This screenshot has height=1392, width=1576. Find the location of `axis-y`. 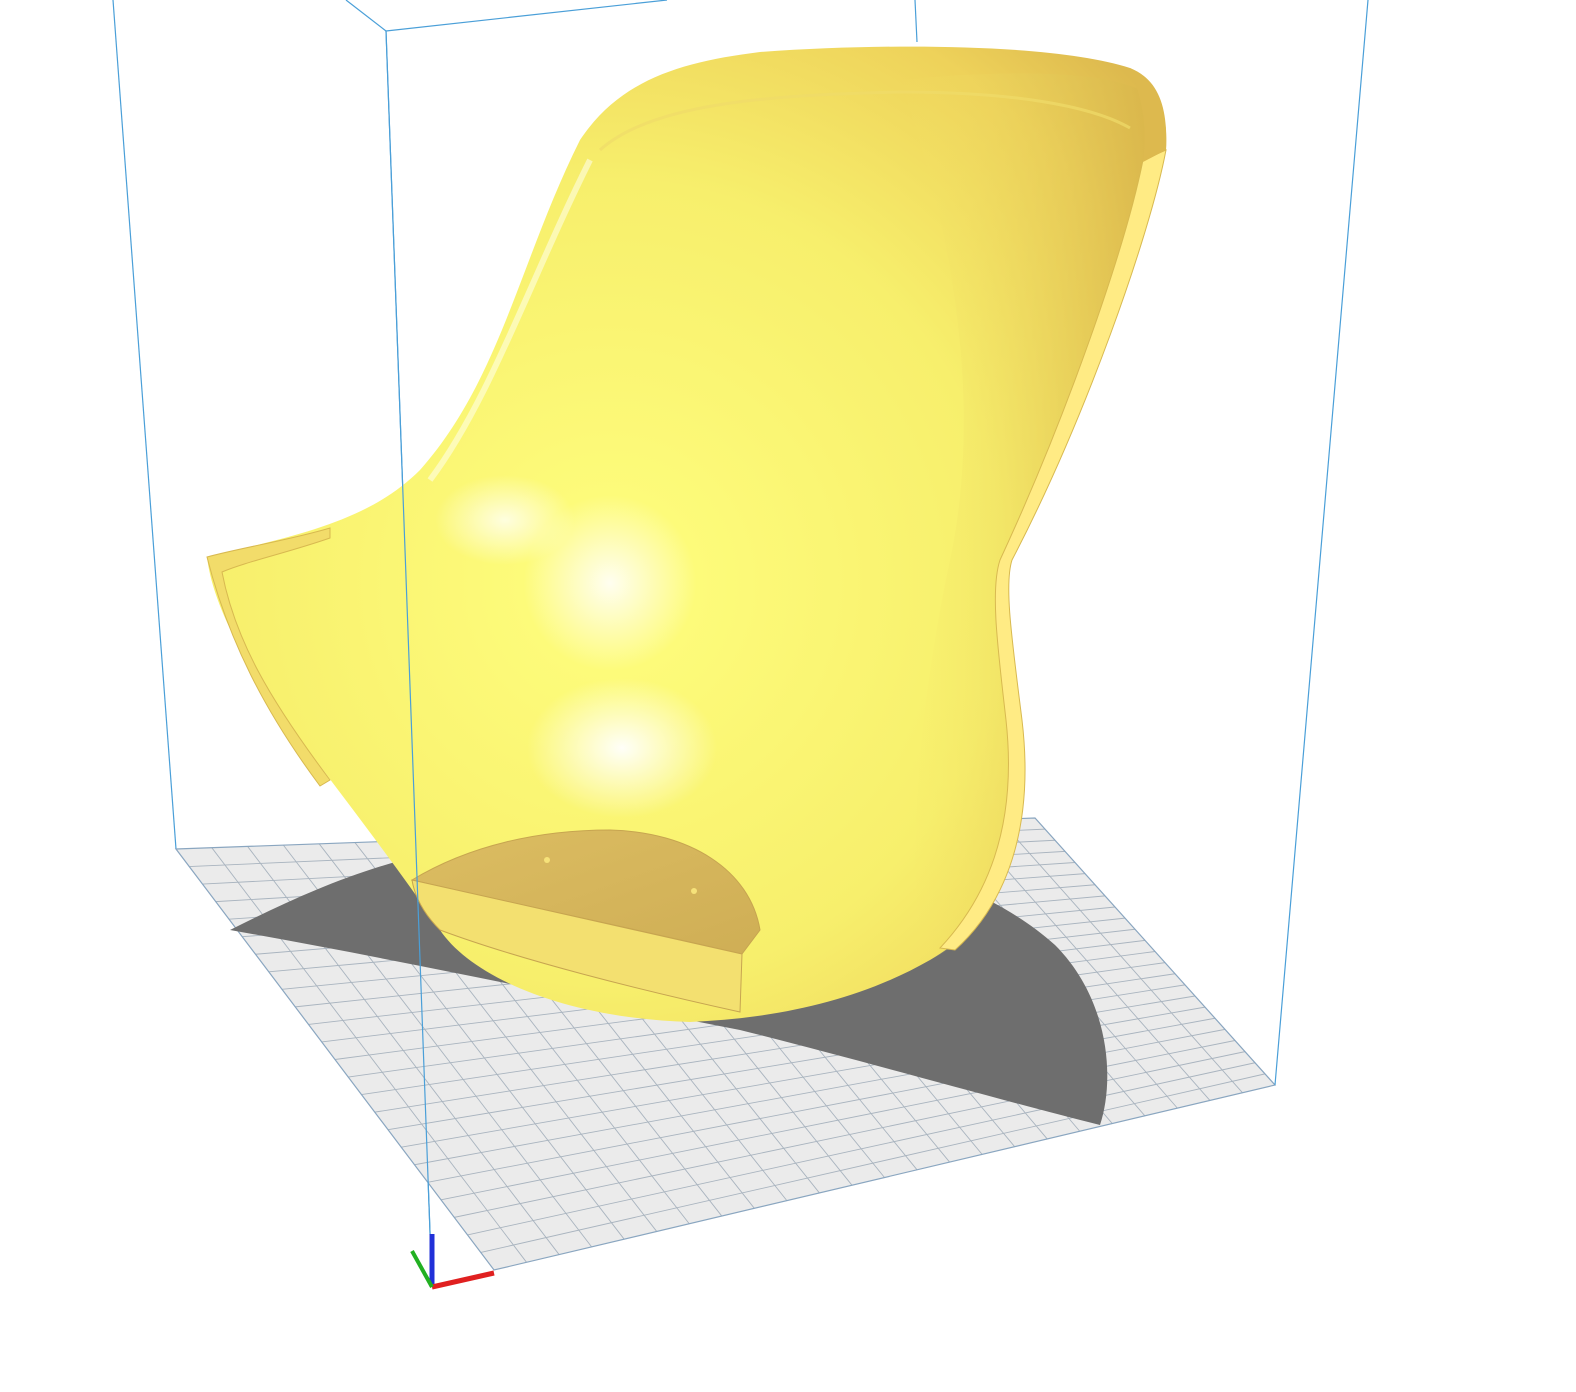

axis-y is located at coordinates (422, 1269).